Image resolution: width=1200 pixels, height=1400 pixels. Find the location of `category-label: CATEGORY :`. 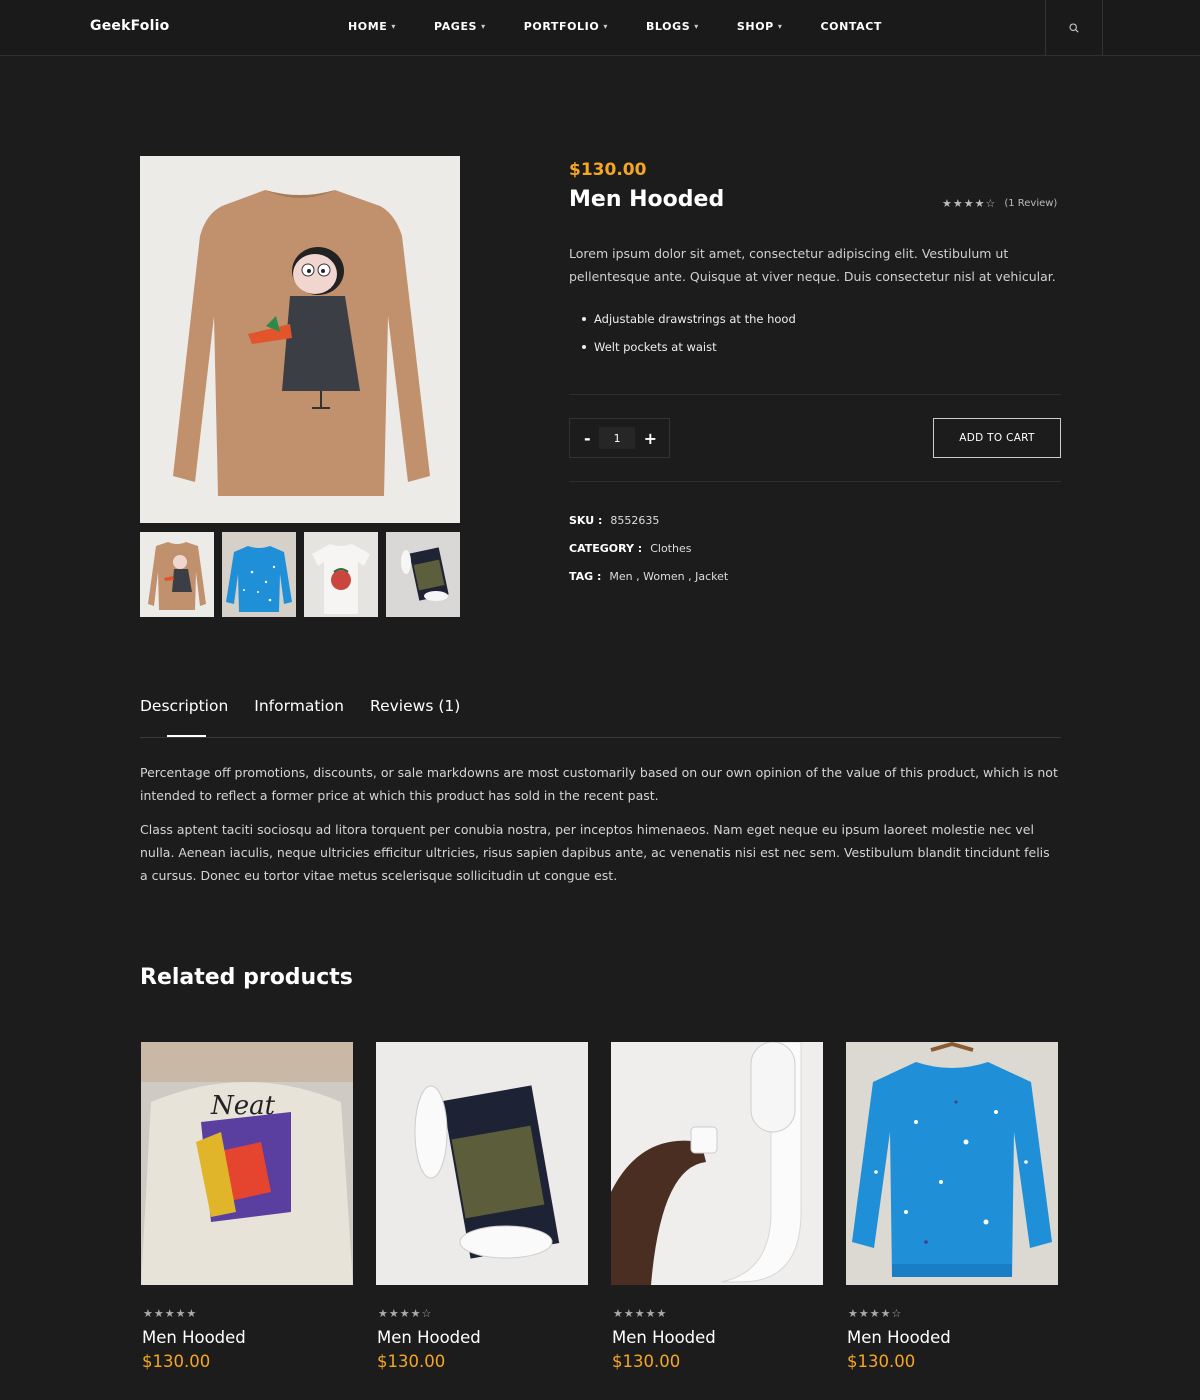

category-label: CATEGORY : is located at coordinates (606, 548).